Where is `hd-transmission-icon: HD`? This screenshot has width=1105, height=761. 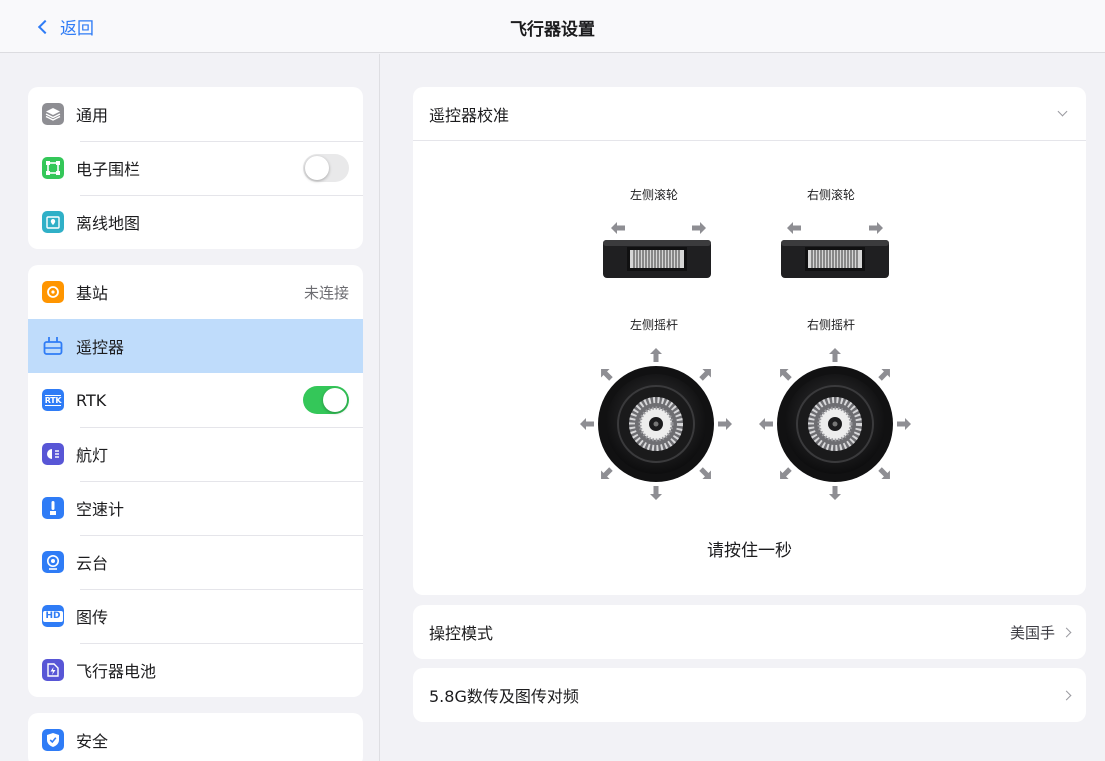
hd-transmission-icon: HD is located at coordinates (53, 616).